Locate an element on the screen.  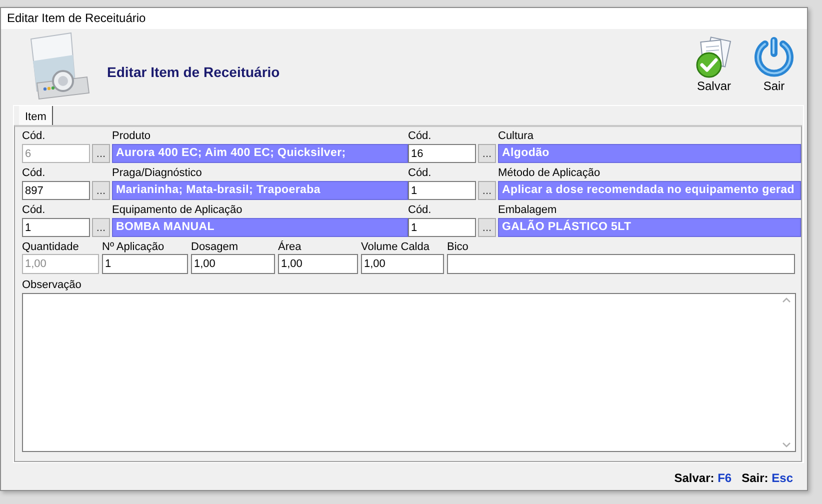
code-field: 897 is located at coordinates (56, 190).